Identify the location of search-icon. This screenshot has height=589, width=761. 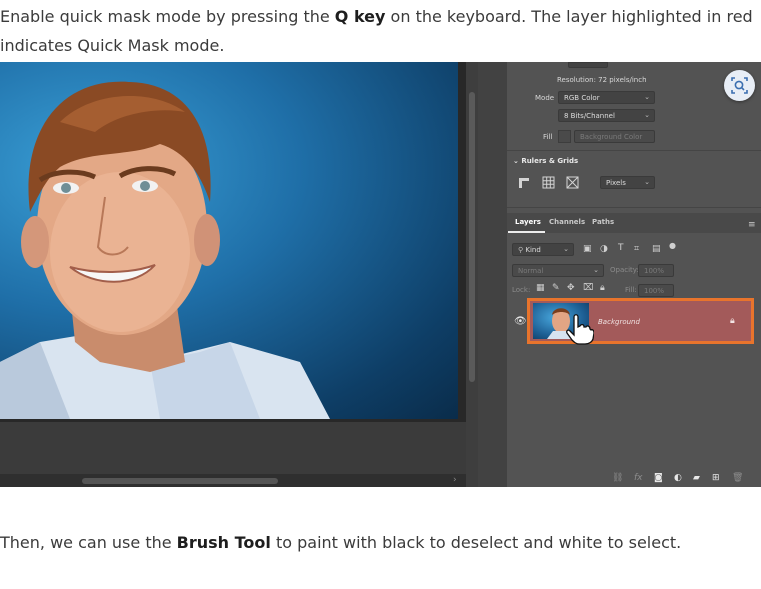
(739, 85).